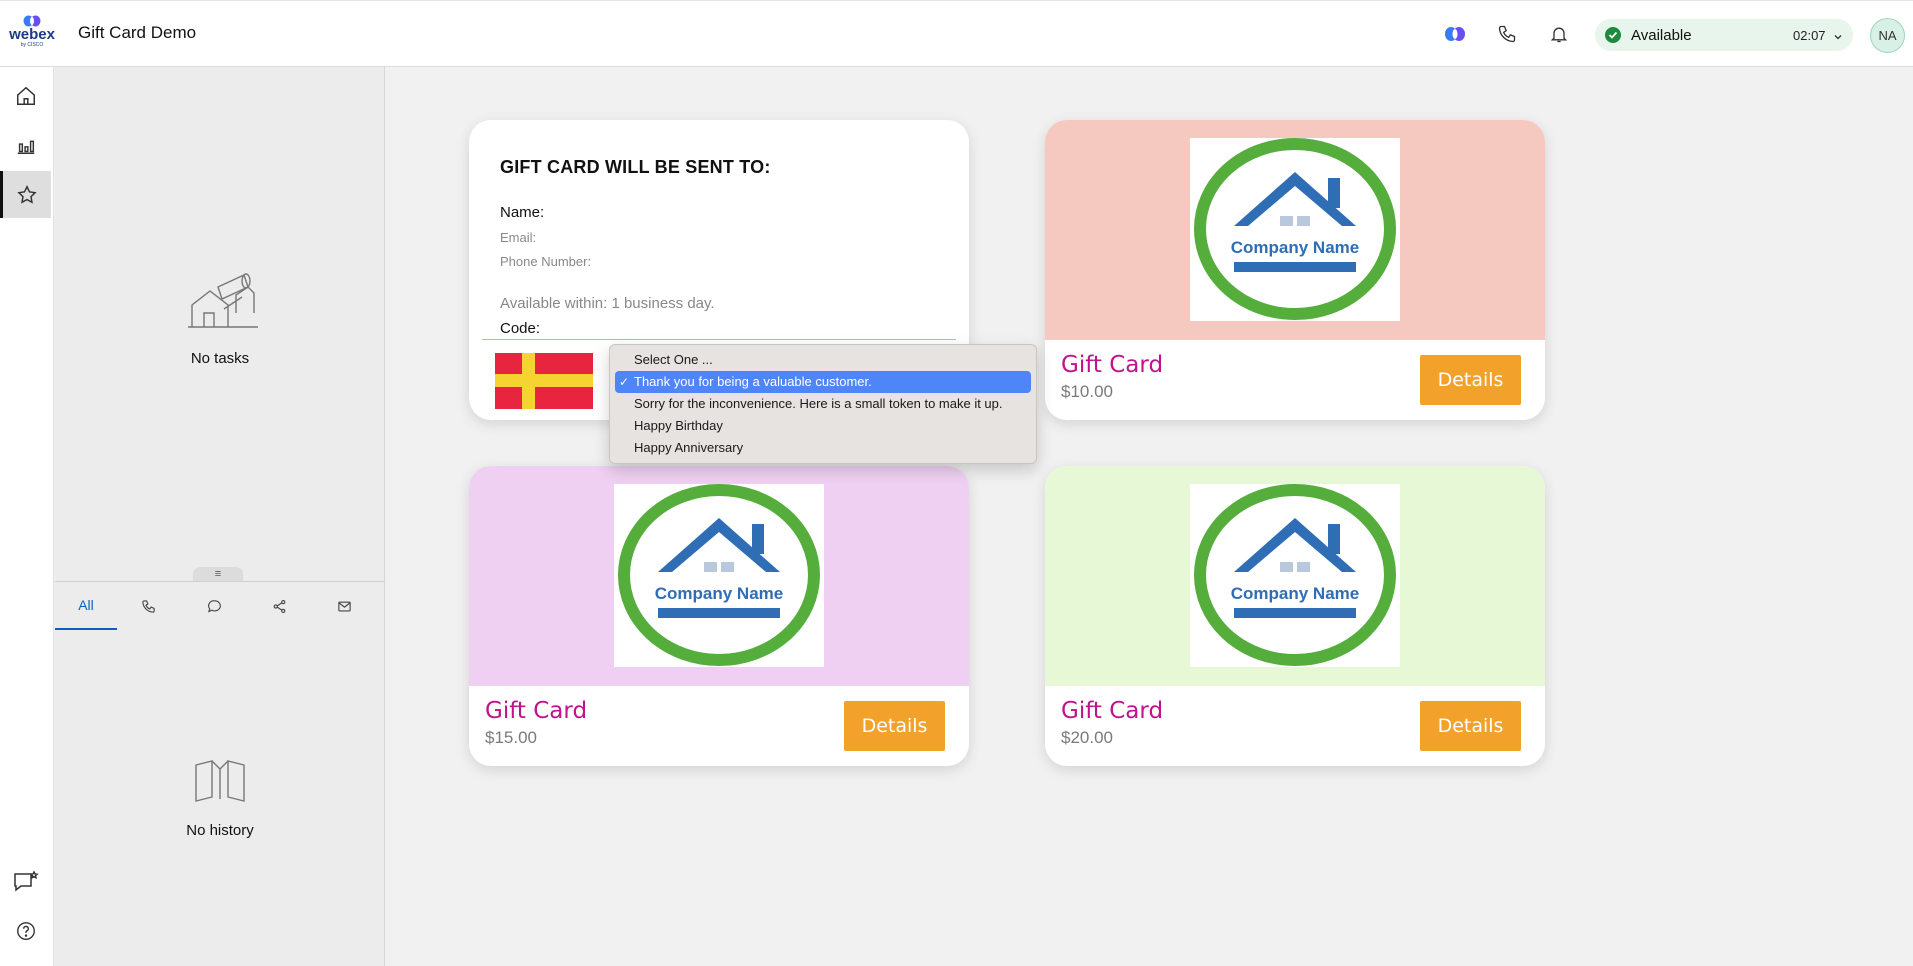  I want to click on gift-card-price: $15.00, so click(511, 737).